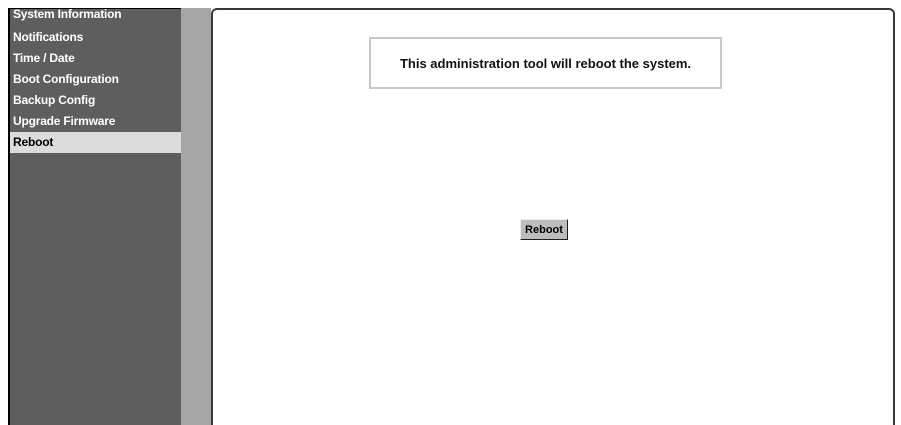 This screenshot has height=425, width=901. Describe the element at coordinates (95, 17) in the screenshot. I see `sidebar-item-system-information: System Information` at that location.